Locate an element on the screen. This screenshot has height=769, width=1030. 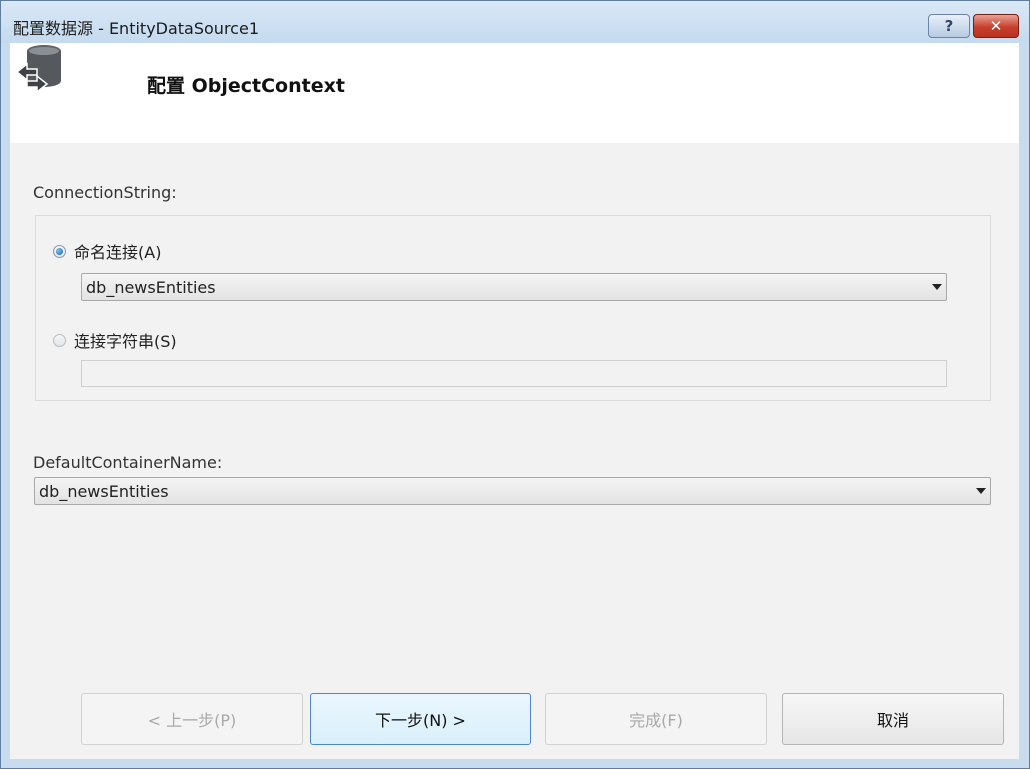
named-connection-radio: 命名连接(A) is located at coordinates (107, 251).